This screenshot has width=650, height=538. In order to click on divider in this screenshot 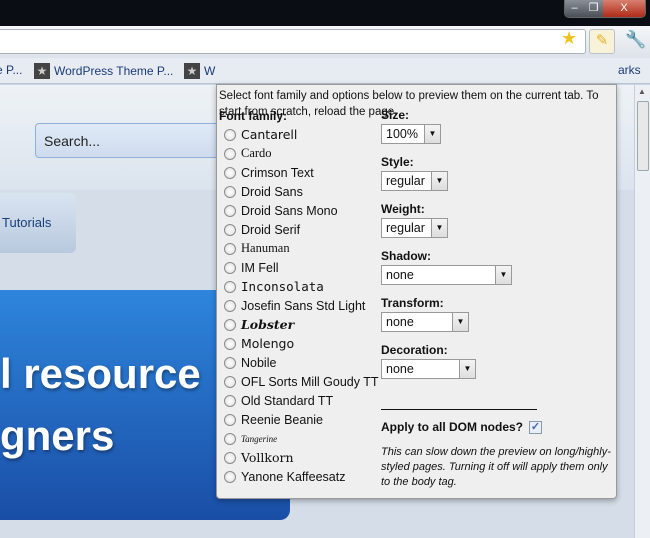, I will do `click(459, 409)`.